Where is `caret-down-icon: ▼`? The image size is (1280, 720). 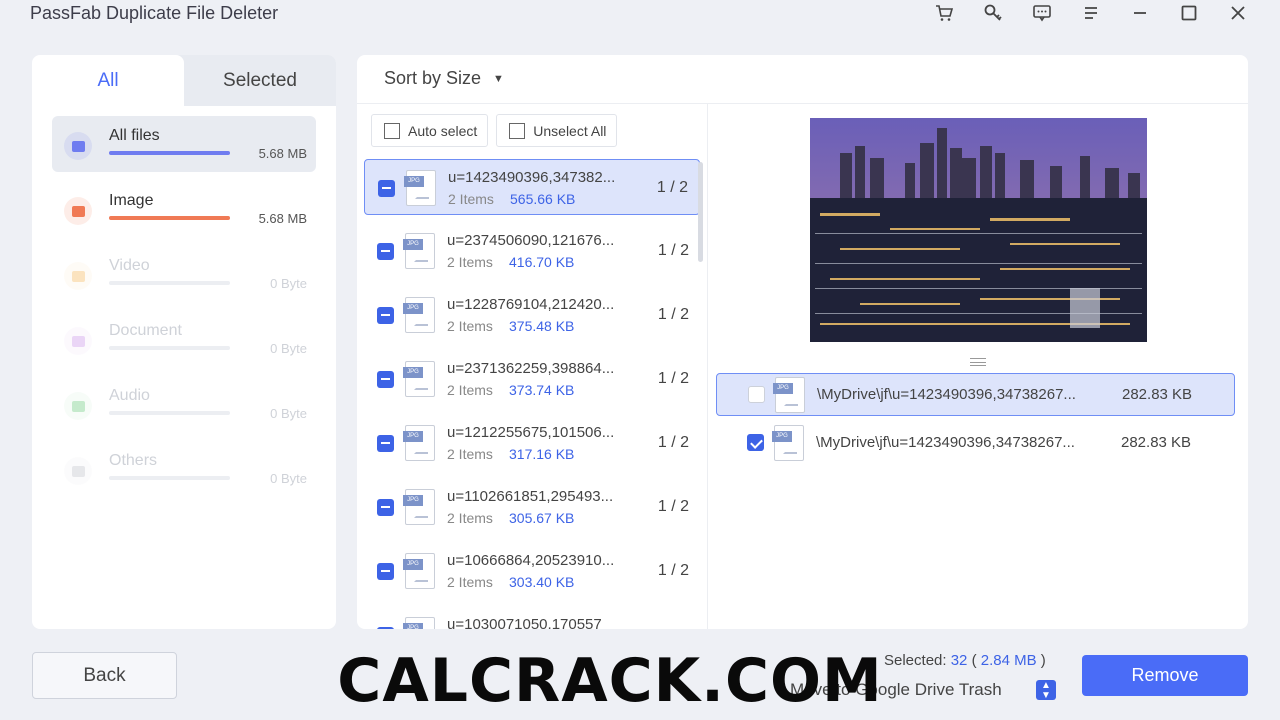 caret-down-icon: ▼ is located at coordinates (498, 79).